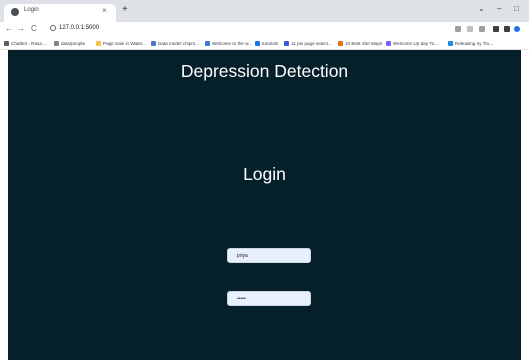 The width and height of the screenshot is (529, 360). What do you see at coordinates (470, 29) in the screenshot?
I see `share-icon` at bounding box center [470, 29].